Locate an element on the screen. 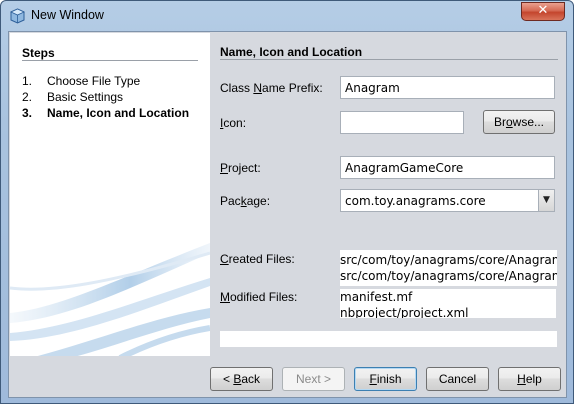  button-text: < is located at coordinates (228, 379).